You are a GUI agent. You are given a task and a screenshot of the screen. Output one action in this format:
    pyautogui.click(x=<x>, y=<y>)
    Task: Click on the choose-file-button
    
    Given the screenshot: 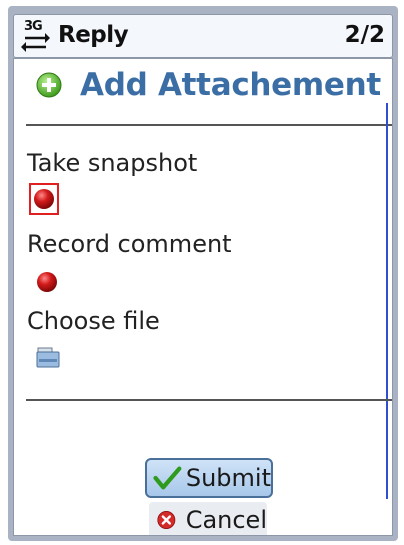 What is the action you would take?
    pyautogui.click(x=49, y=357)
    